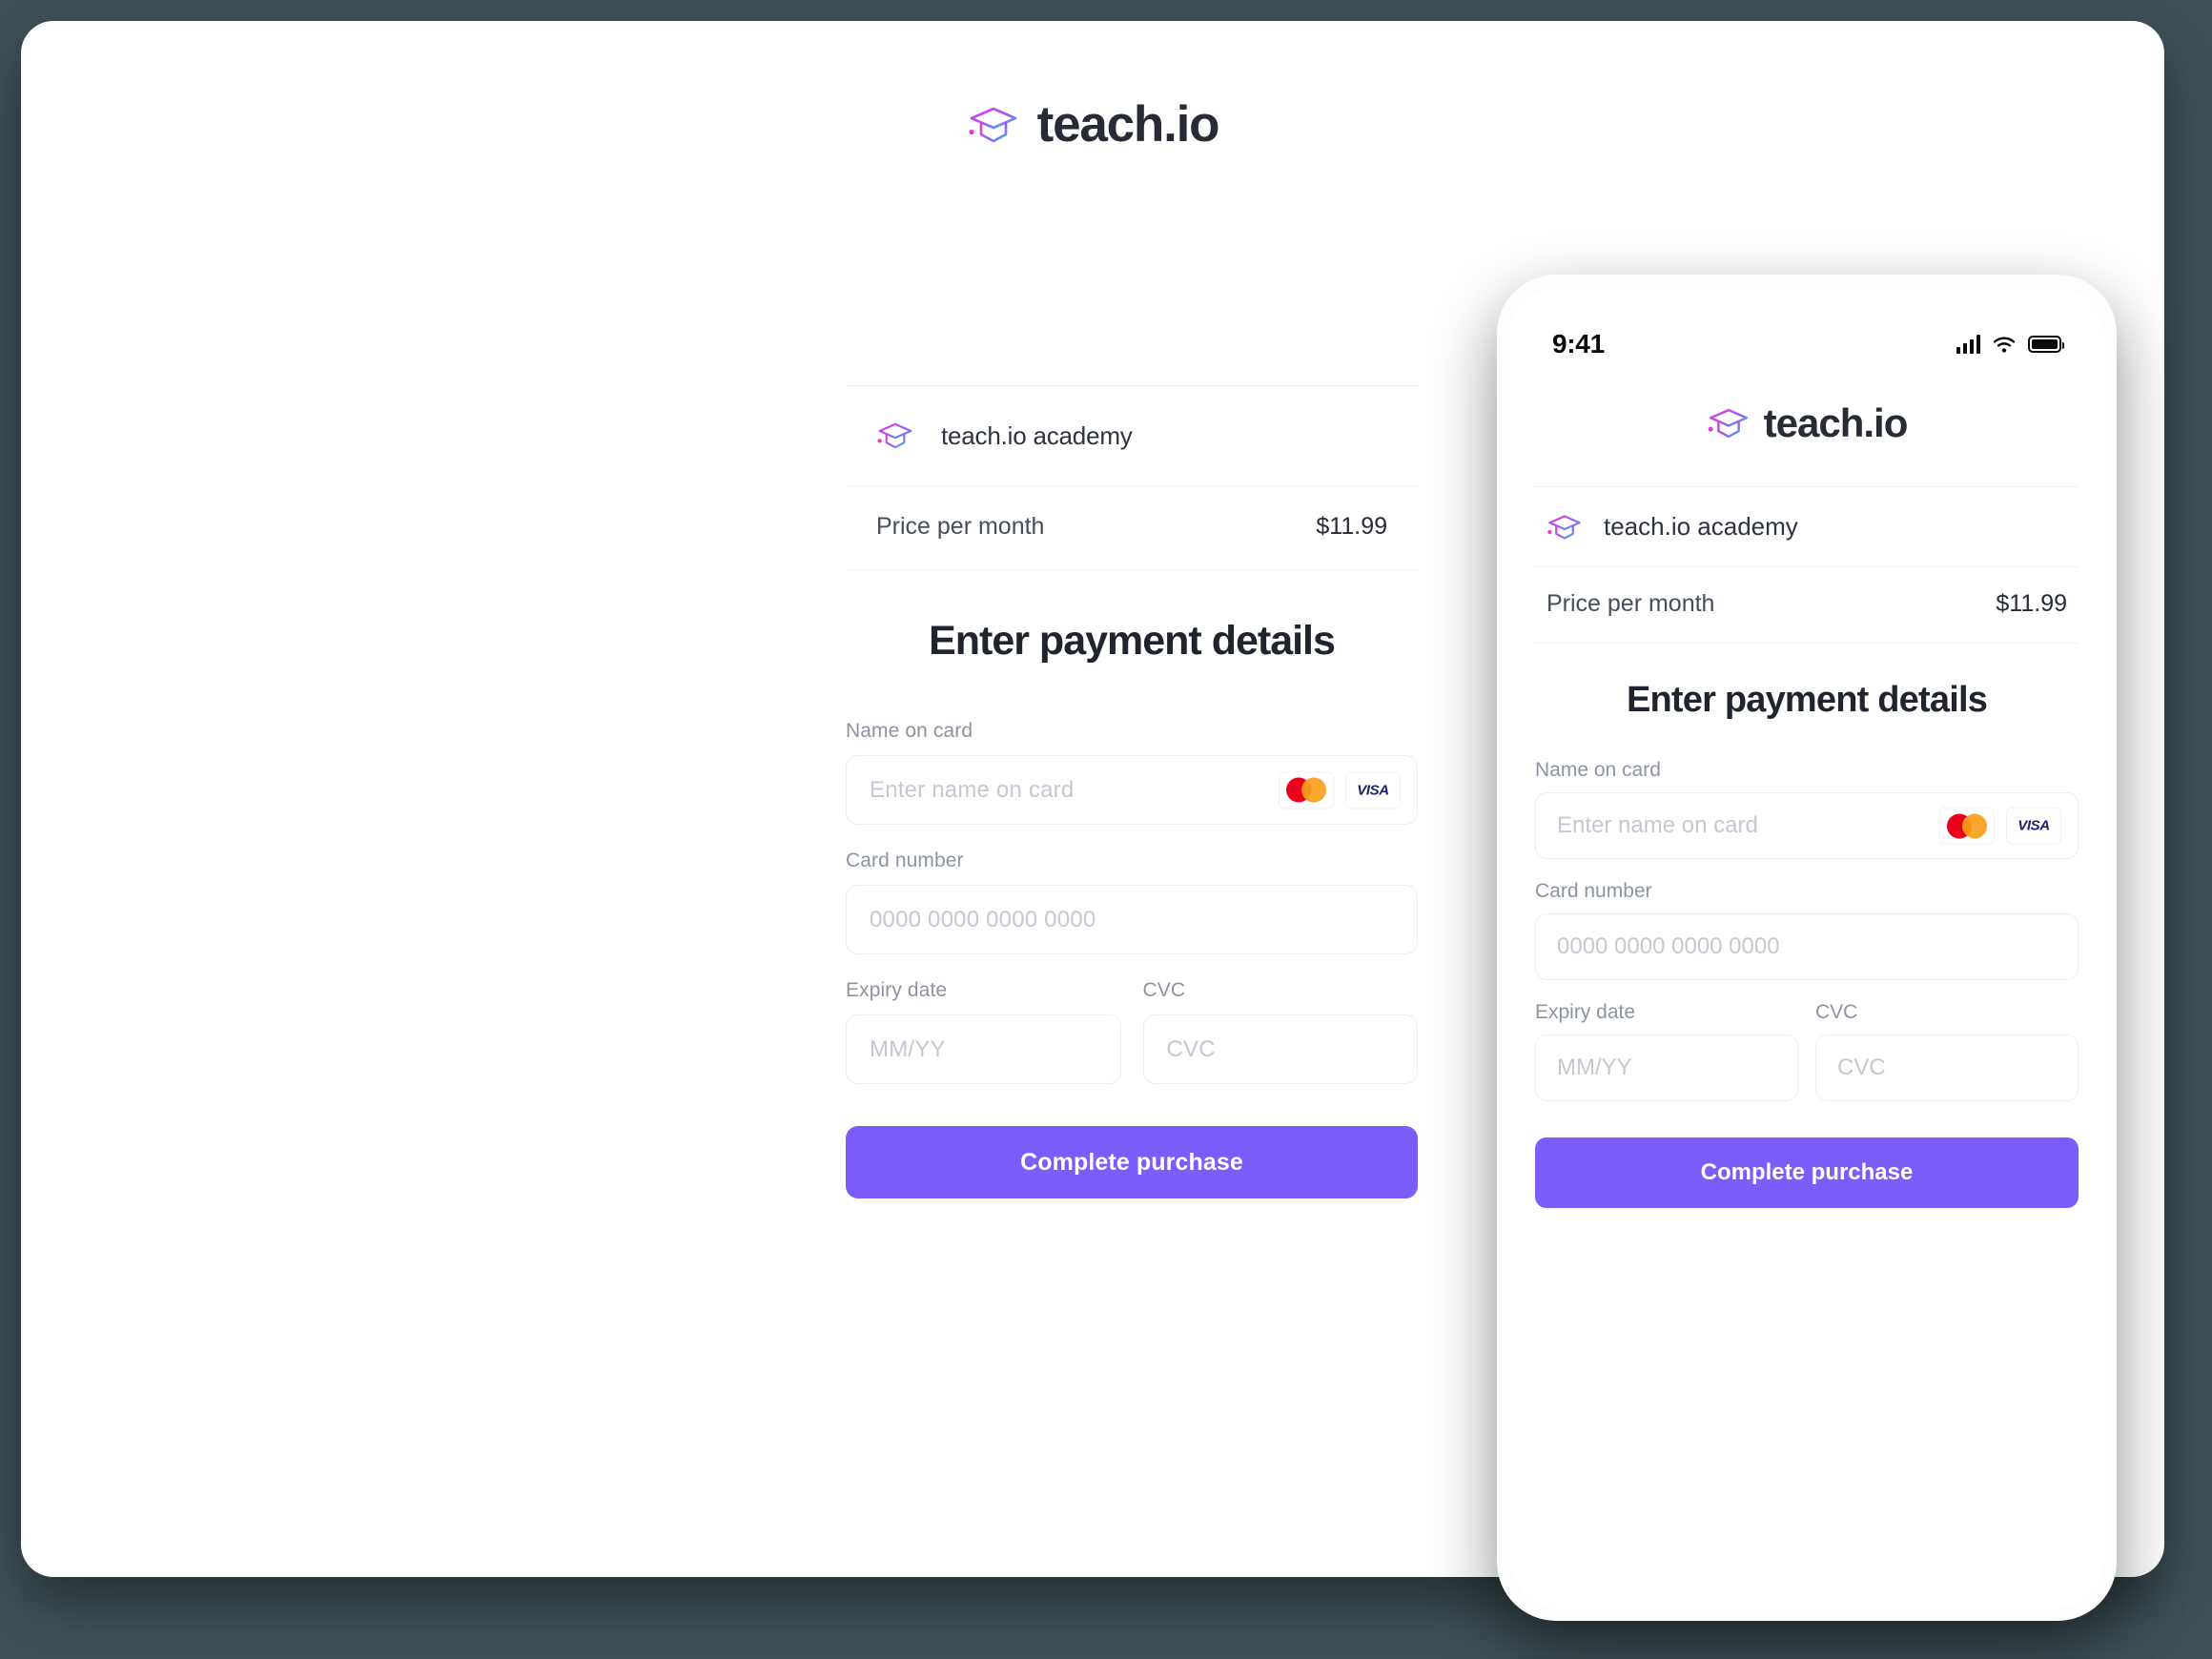  What do you see at coordinates (1132, 641) in the screenshot?
I see `page-title: Enter payment details` at bounding box center [1132, 641].